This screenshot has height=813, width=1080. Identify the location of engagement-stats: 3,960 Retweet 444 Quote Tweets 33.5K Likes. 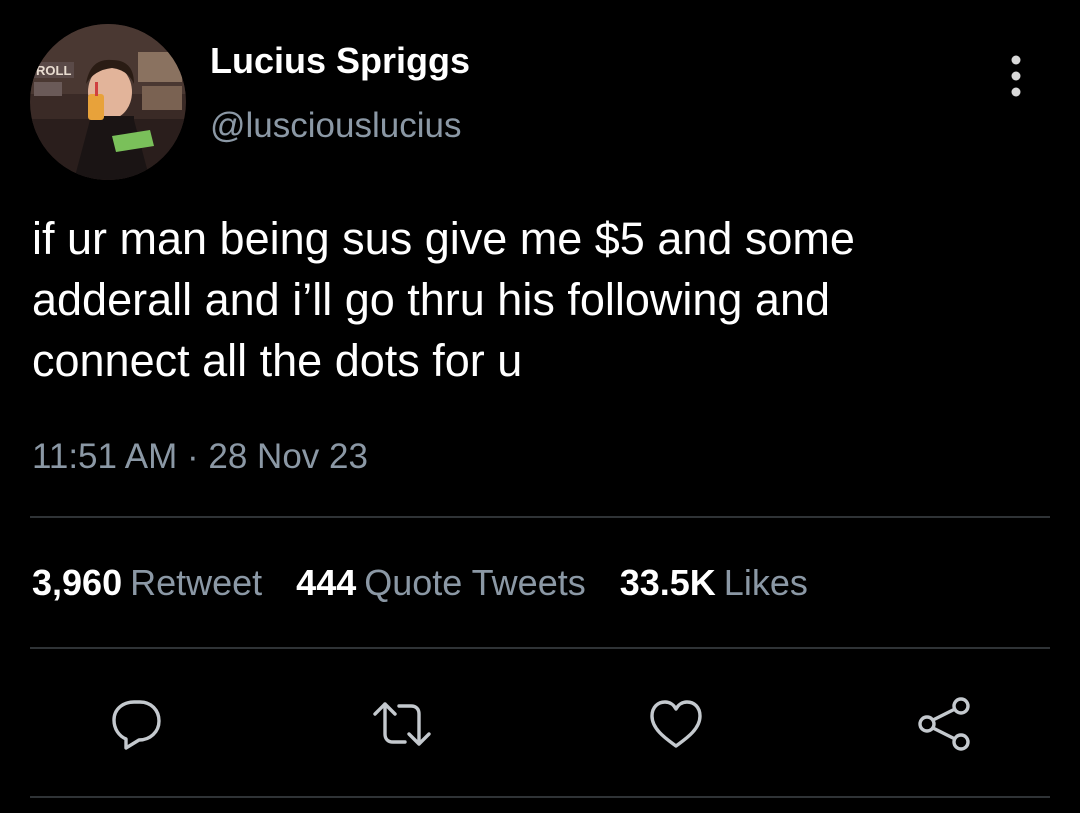
(437, 583).